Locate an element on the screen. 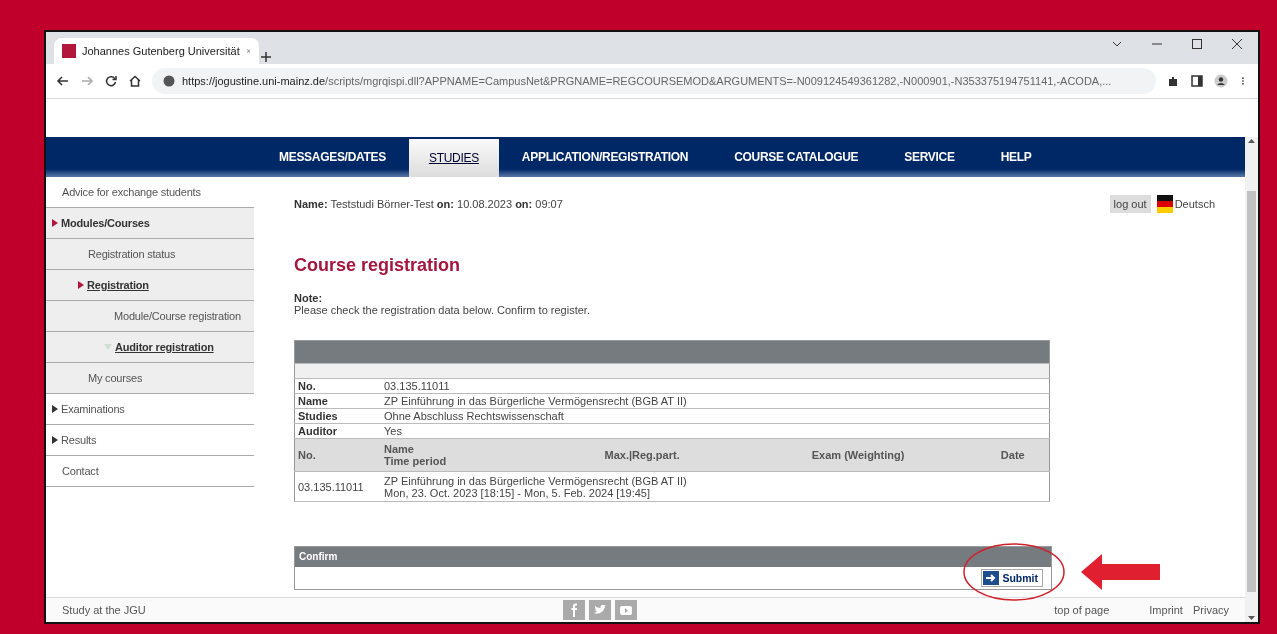  footer-link: Study at the JGU is located at coordinates (104, 610).